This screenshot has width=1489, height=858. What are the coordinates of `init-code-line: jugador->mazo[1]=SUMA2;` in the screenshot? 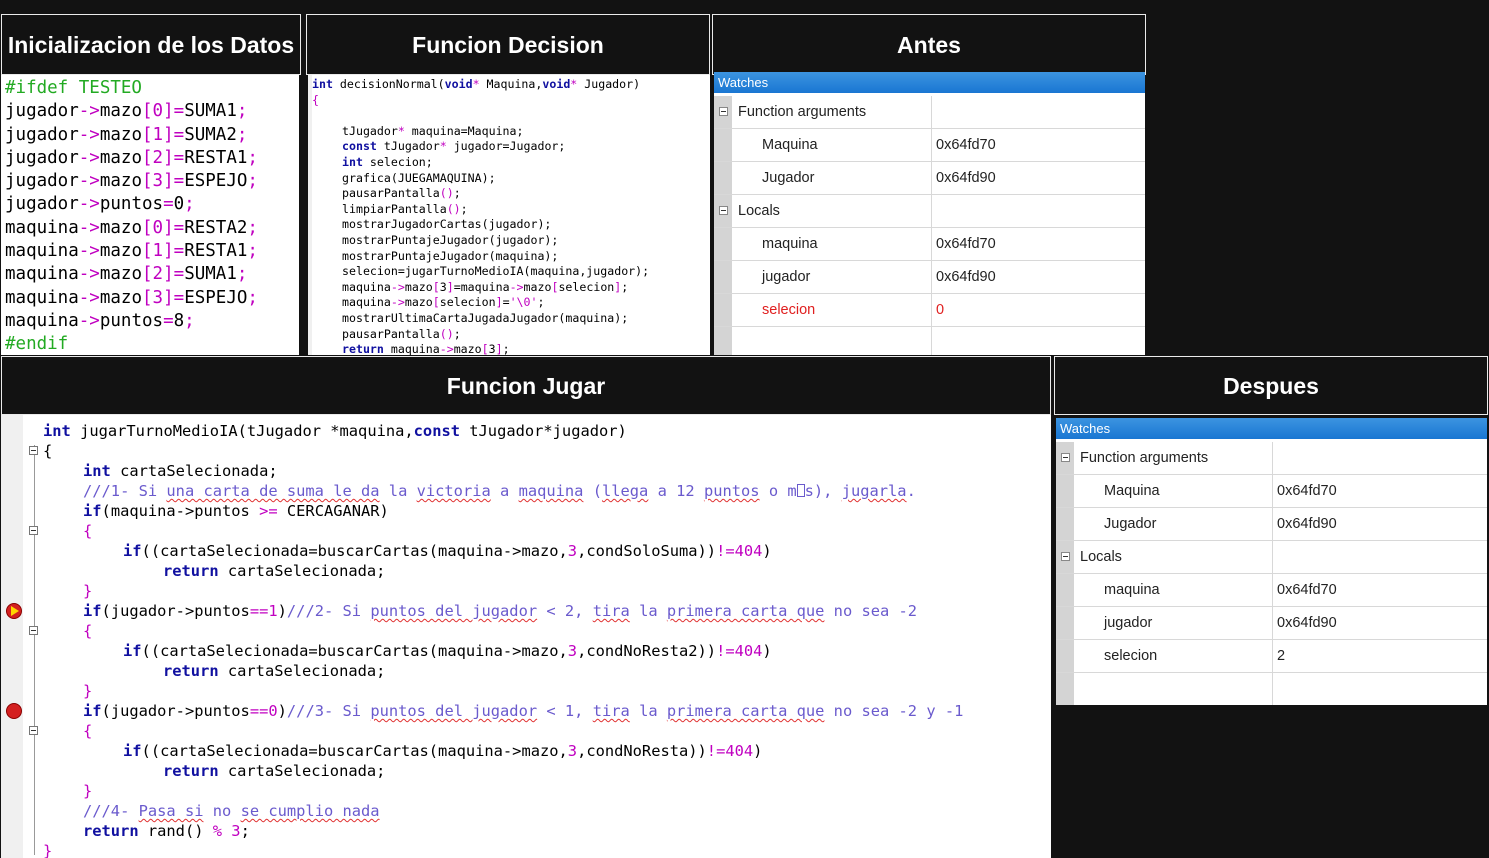 It's located at (126, 134).